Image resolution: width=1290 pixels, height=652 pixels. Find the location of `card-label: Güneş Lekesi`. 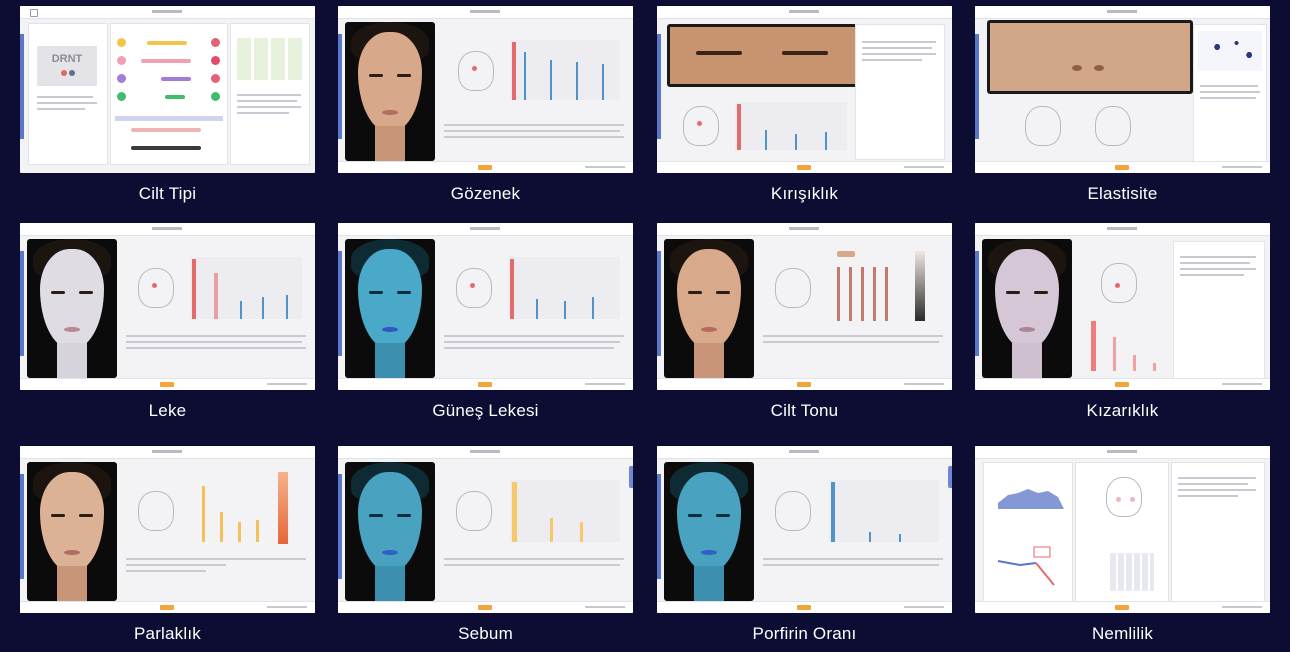

card-label: Güneş Lekesi is located at coordinates (485, 410).